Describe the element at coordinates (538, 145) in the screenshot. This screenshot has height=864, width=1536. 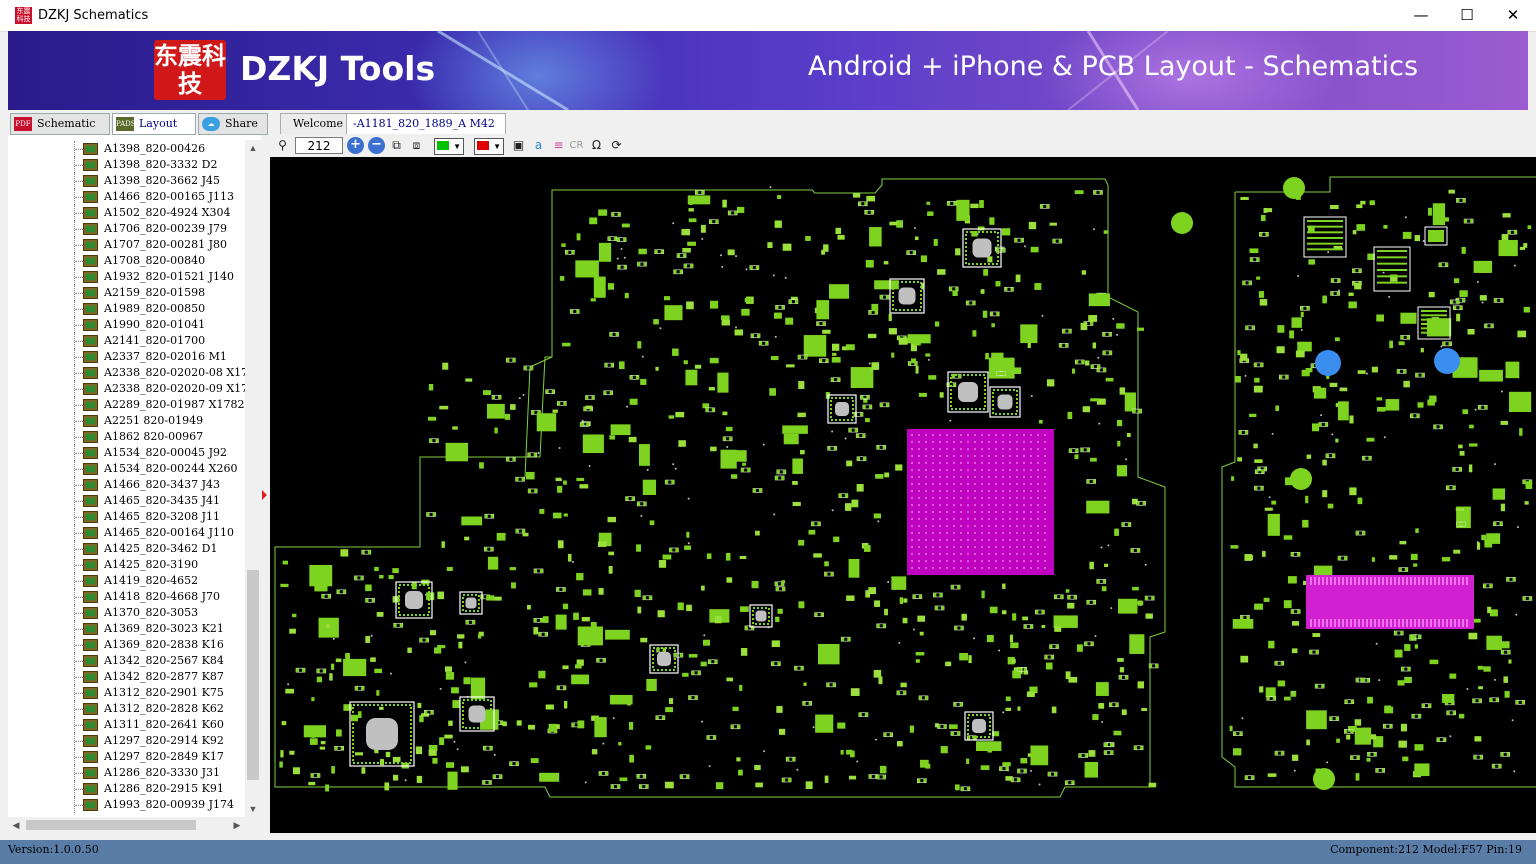
I see `text-icon: a` at that location.